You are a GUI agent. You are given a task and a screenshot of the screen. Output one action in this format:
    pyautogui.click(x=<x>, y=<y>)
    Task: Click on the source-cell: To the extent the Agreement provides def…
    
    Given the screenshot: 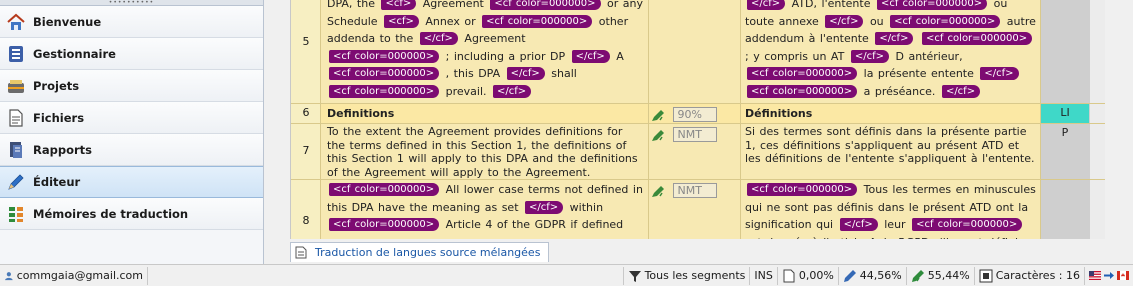 What is the action you would take?
    pyautogui.click(x=485, y=151)
    